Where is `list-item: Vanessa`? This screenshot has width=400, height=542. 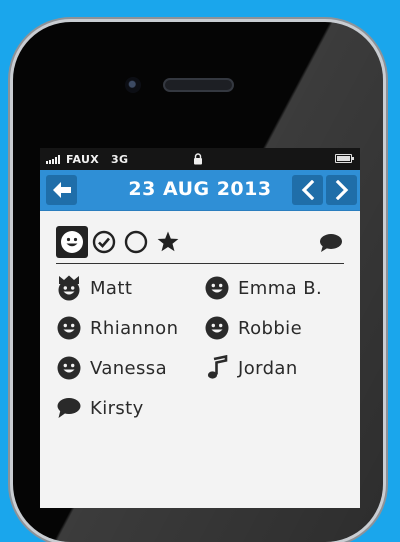
list-item: Vanessa is located at coordinates (130, 368).